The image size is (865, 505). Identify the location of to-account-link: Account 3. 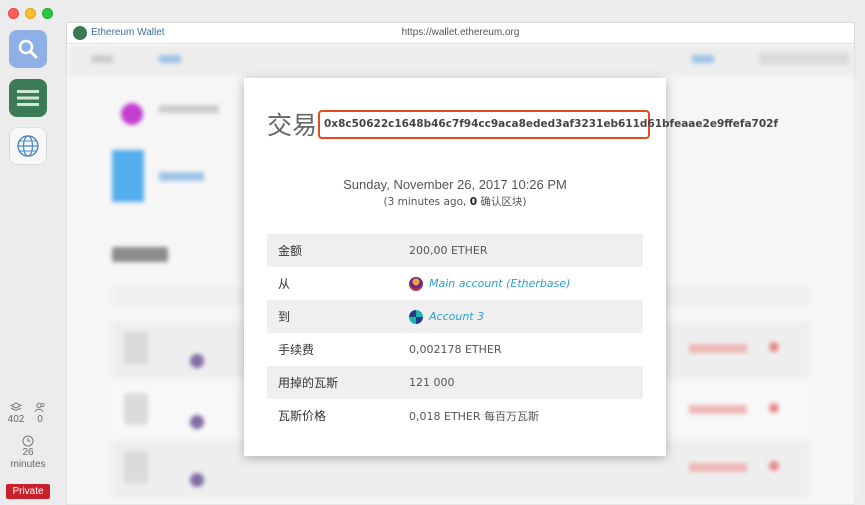
(456, 316).